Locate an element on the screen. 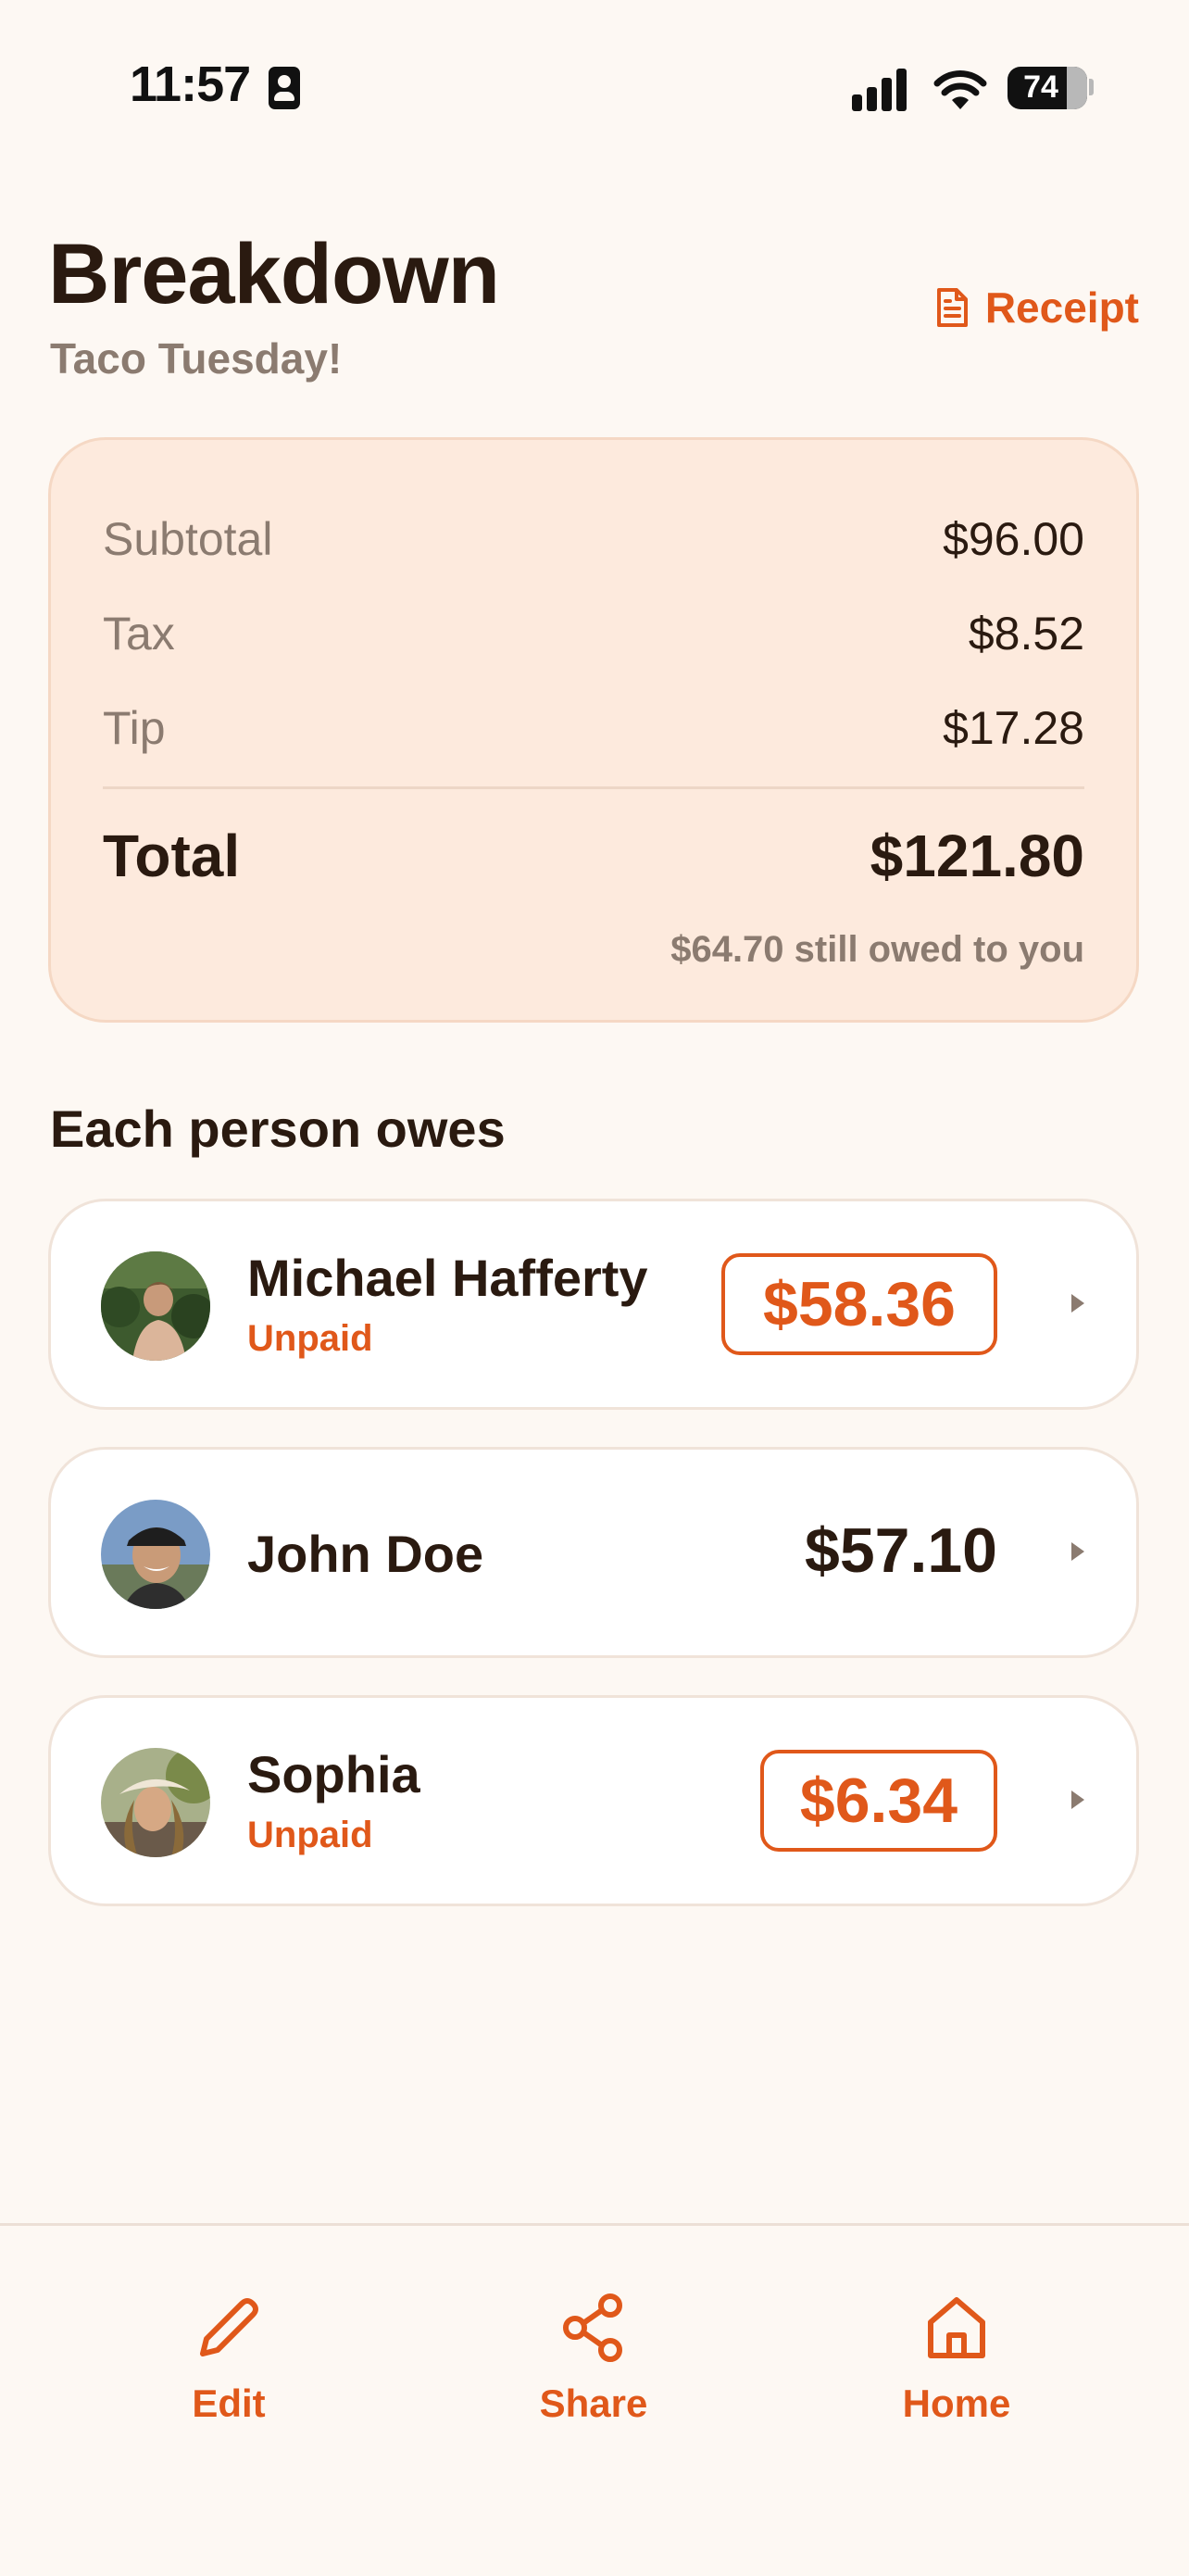  wifi-icon is located at coordinates (960, 89).